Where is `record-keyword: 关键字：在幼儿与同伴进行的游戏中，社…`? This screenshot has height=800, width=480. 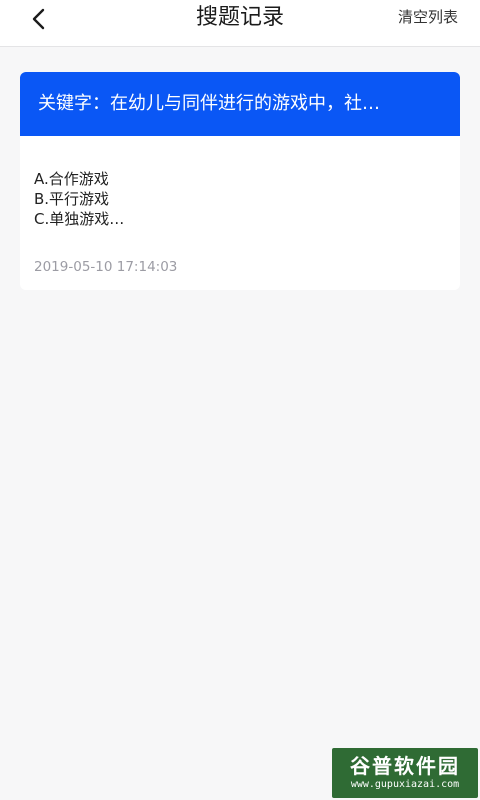 record-keyword: 关键字：在幼儿与同伴进行的游戏中，社… is located at coordinates (240, 104).